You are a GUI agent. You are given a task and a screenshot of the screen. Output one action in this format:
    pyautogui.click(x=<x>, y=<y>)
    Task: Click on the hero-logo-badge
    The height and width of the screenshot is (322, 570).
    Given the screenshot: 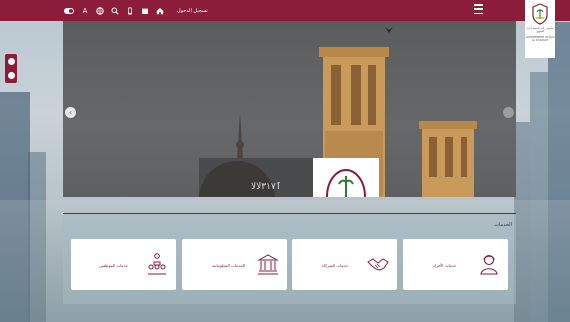 What is the action you would take?
    pyautogui.click(x=346, y=177)
    